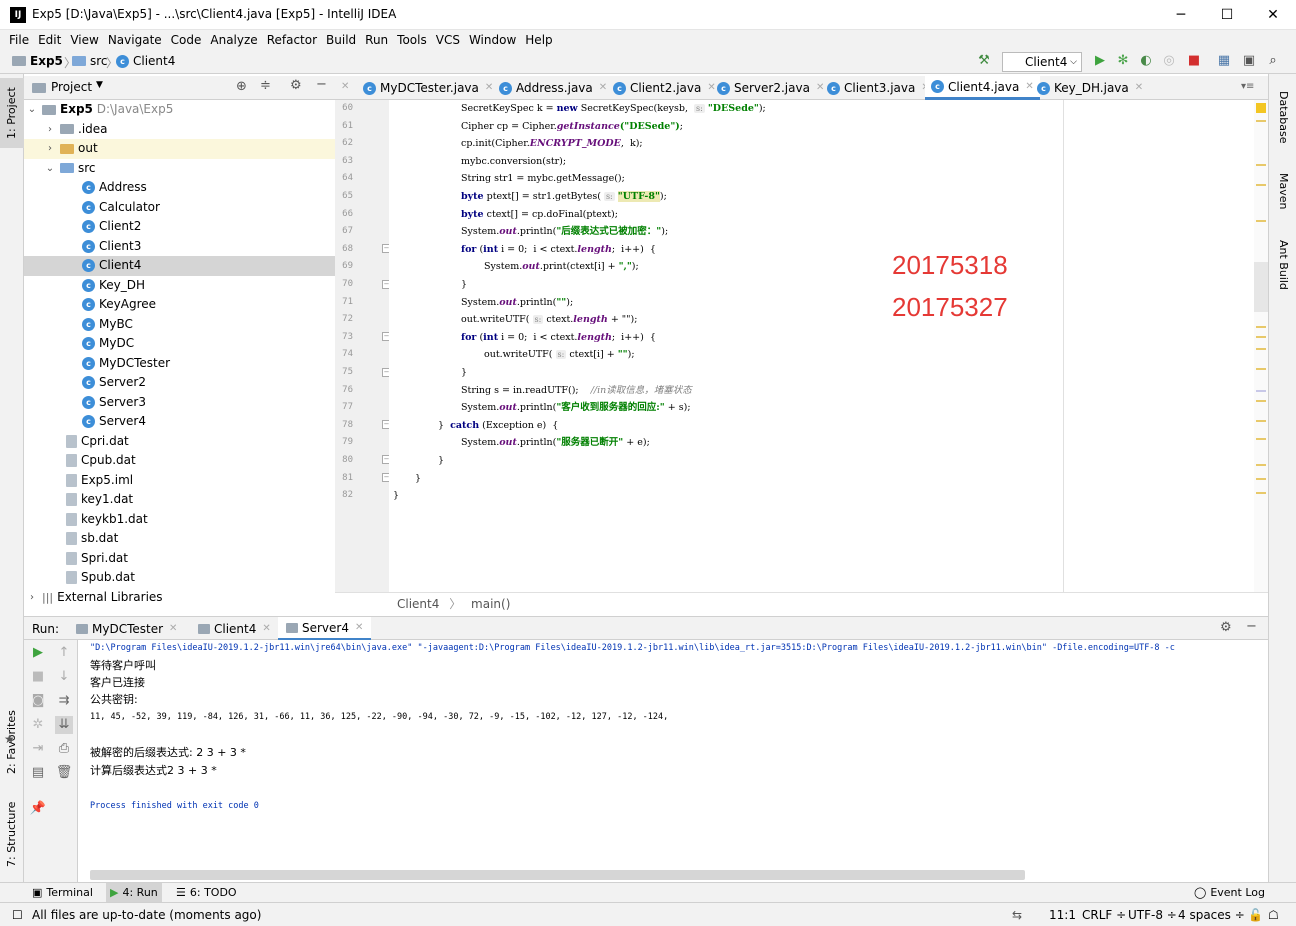  What do you see at coordinates (62, 893) in the screenshot?
I see `terminal-tool-tab: ▣ Terminal` at bounding box center [62, 893].